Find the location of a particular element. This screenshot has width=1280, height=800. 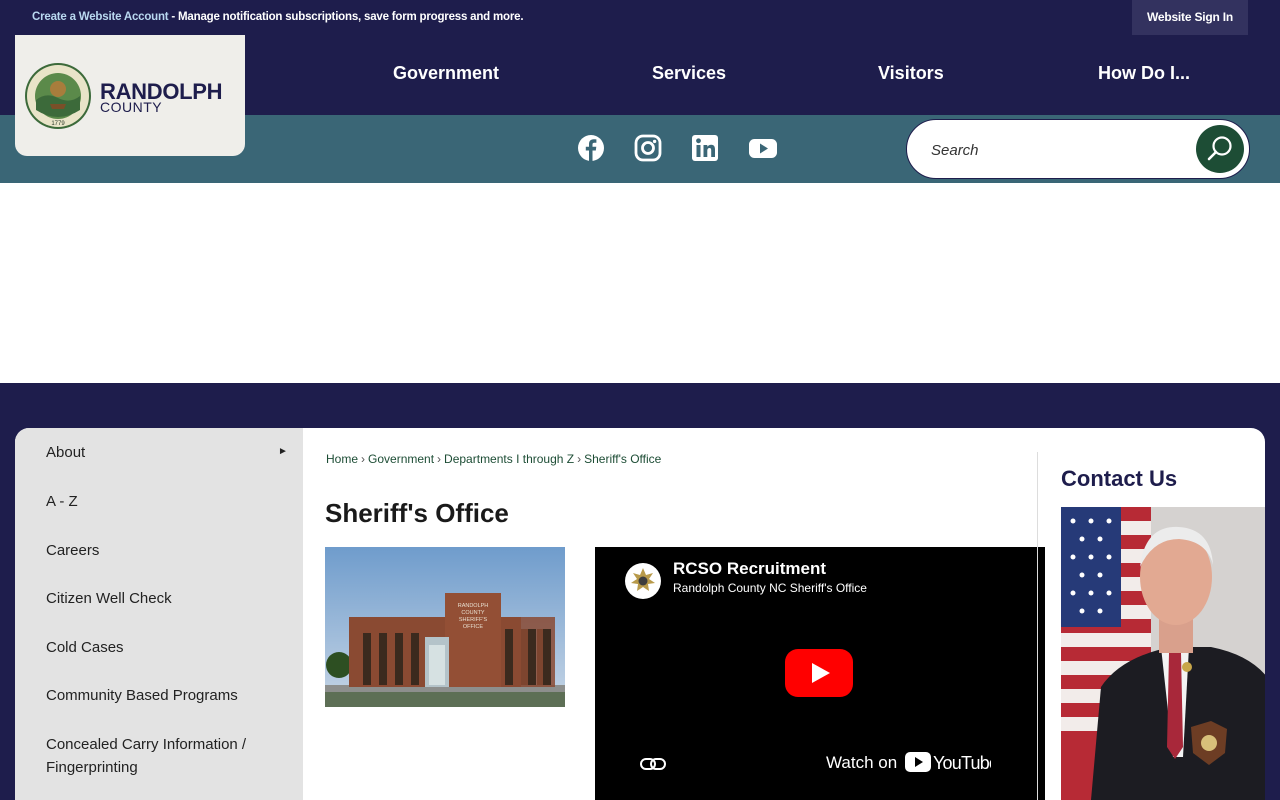

search-box is located at coordinates (1078, 149).